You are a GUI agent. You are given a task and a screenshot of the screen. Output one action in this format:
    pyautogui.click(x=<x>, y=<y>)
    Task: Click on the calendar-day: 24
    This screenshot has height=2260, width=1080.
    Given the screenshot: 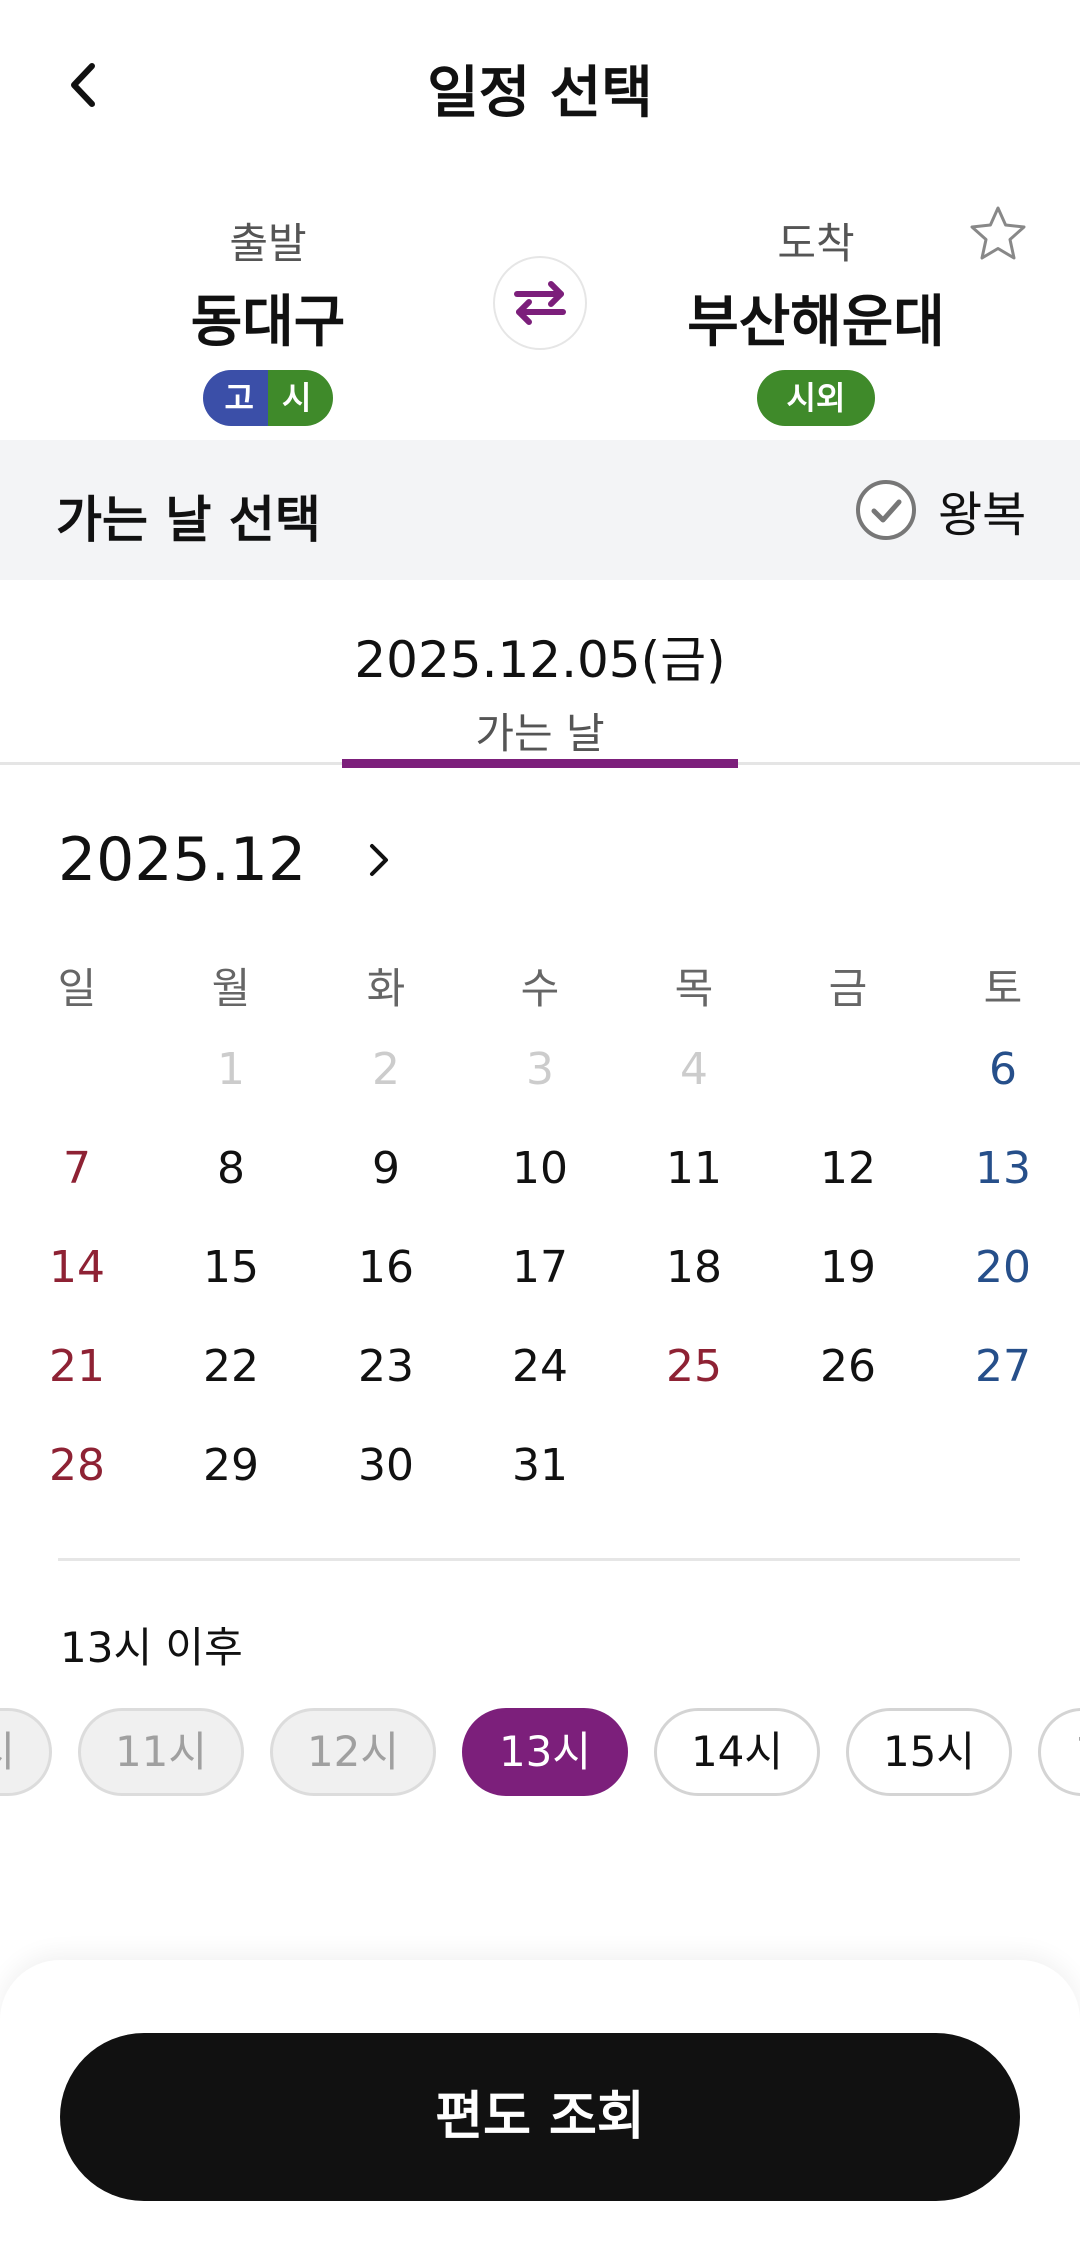 What is the action you would take?
    pyautogui.click(x=540, y=1367)
    